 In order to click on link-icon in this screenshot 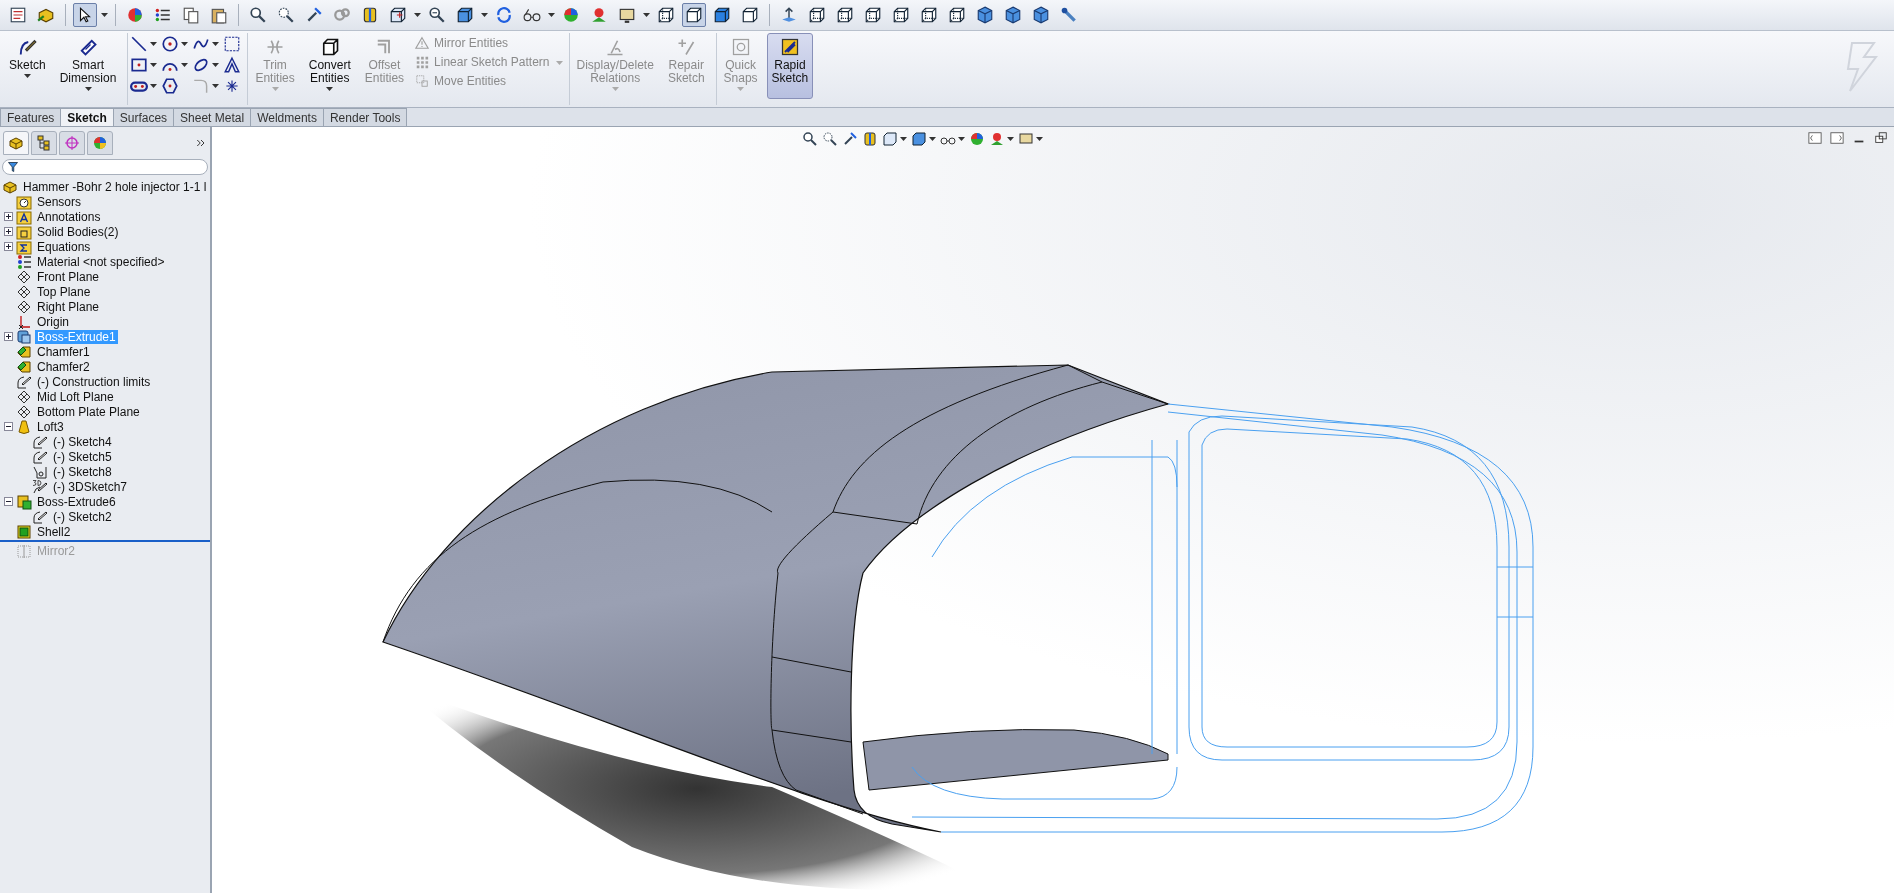, I will do `click(1069, 15)`.